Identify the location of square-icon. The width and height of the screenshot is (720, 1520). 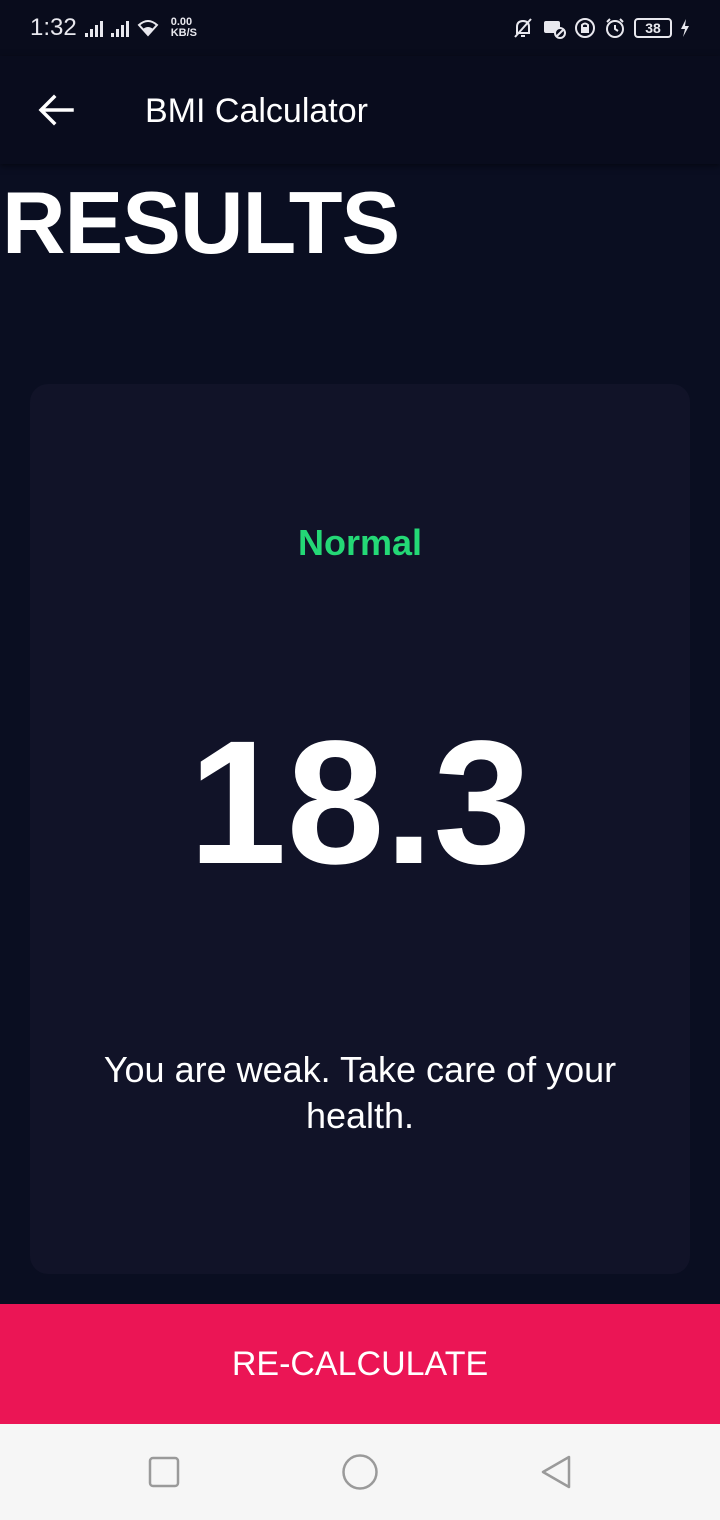
(164, 1472).